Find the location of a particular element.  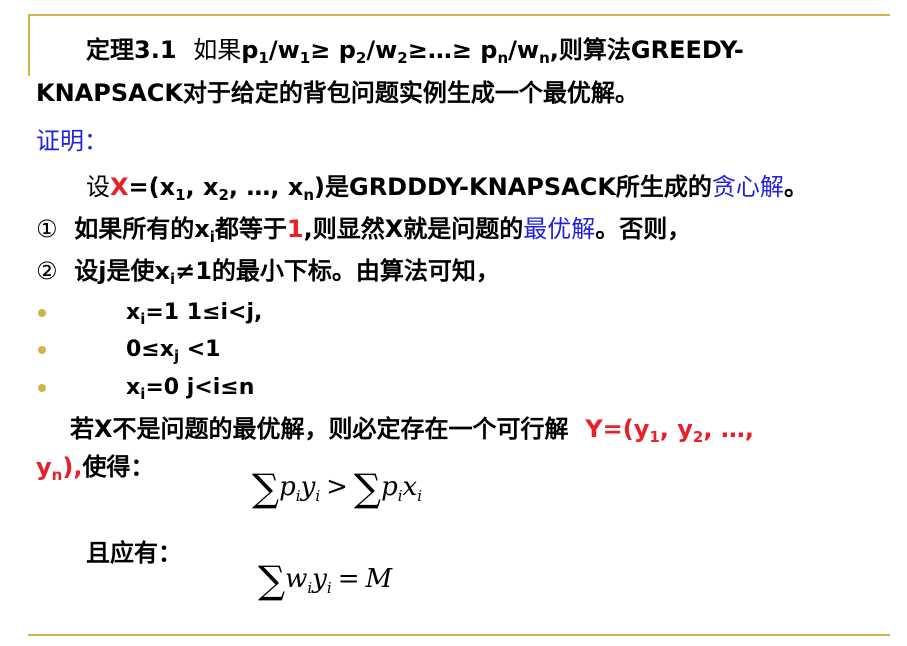

formula-inequality: ∑piyi > ∑pixi is located at coordinates (337, 488).